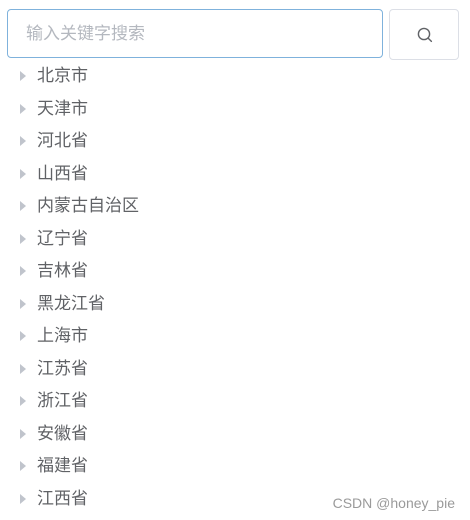 The image size is (470, 520). I want to click on search-icon, so click(425, 35).